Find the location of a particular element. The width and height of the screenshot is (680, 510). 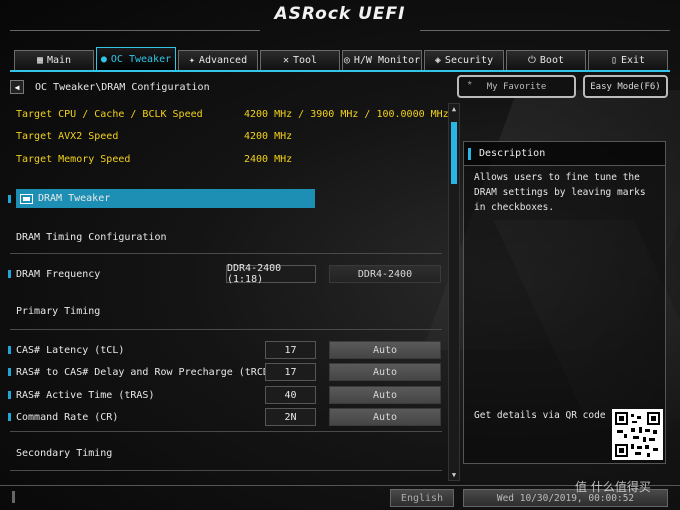

back-arrow-icon: ◀ is located at coordinates (17, 87).